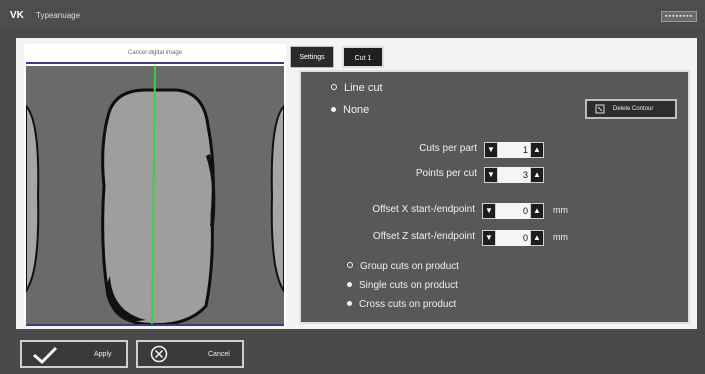  I want to click on cancel-button: Cancel, so click(190, 354).